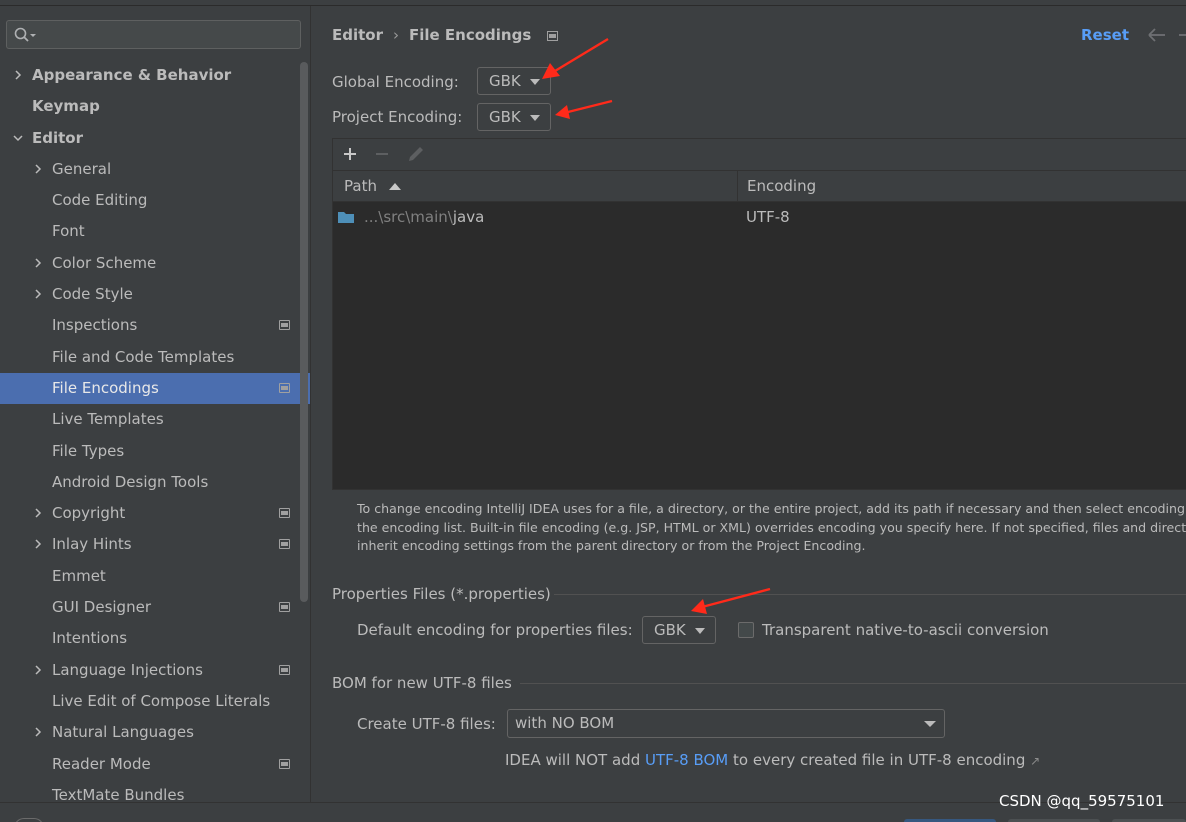  I want to click on column-divider, so click(737, 186).